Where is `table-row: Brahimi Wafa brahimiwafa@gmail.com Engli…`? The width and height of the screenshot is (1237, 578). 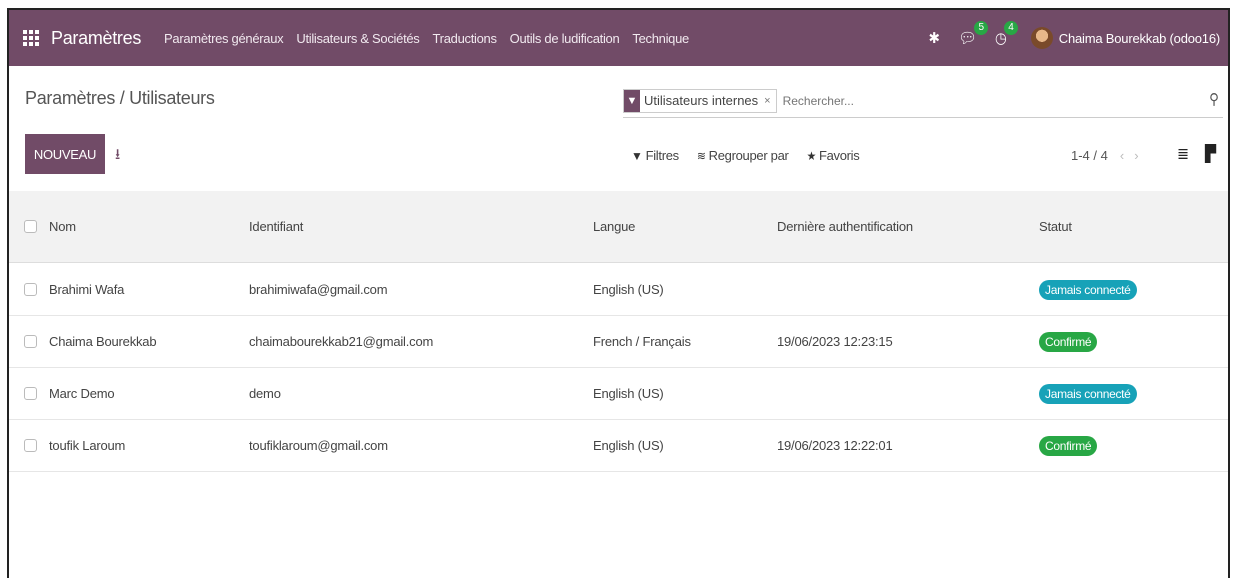
table-row: Brahimi Wafa brahimiwafa@gmail.com Engli… is located at coordinates (618, 290).